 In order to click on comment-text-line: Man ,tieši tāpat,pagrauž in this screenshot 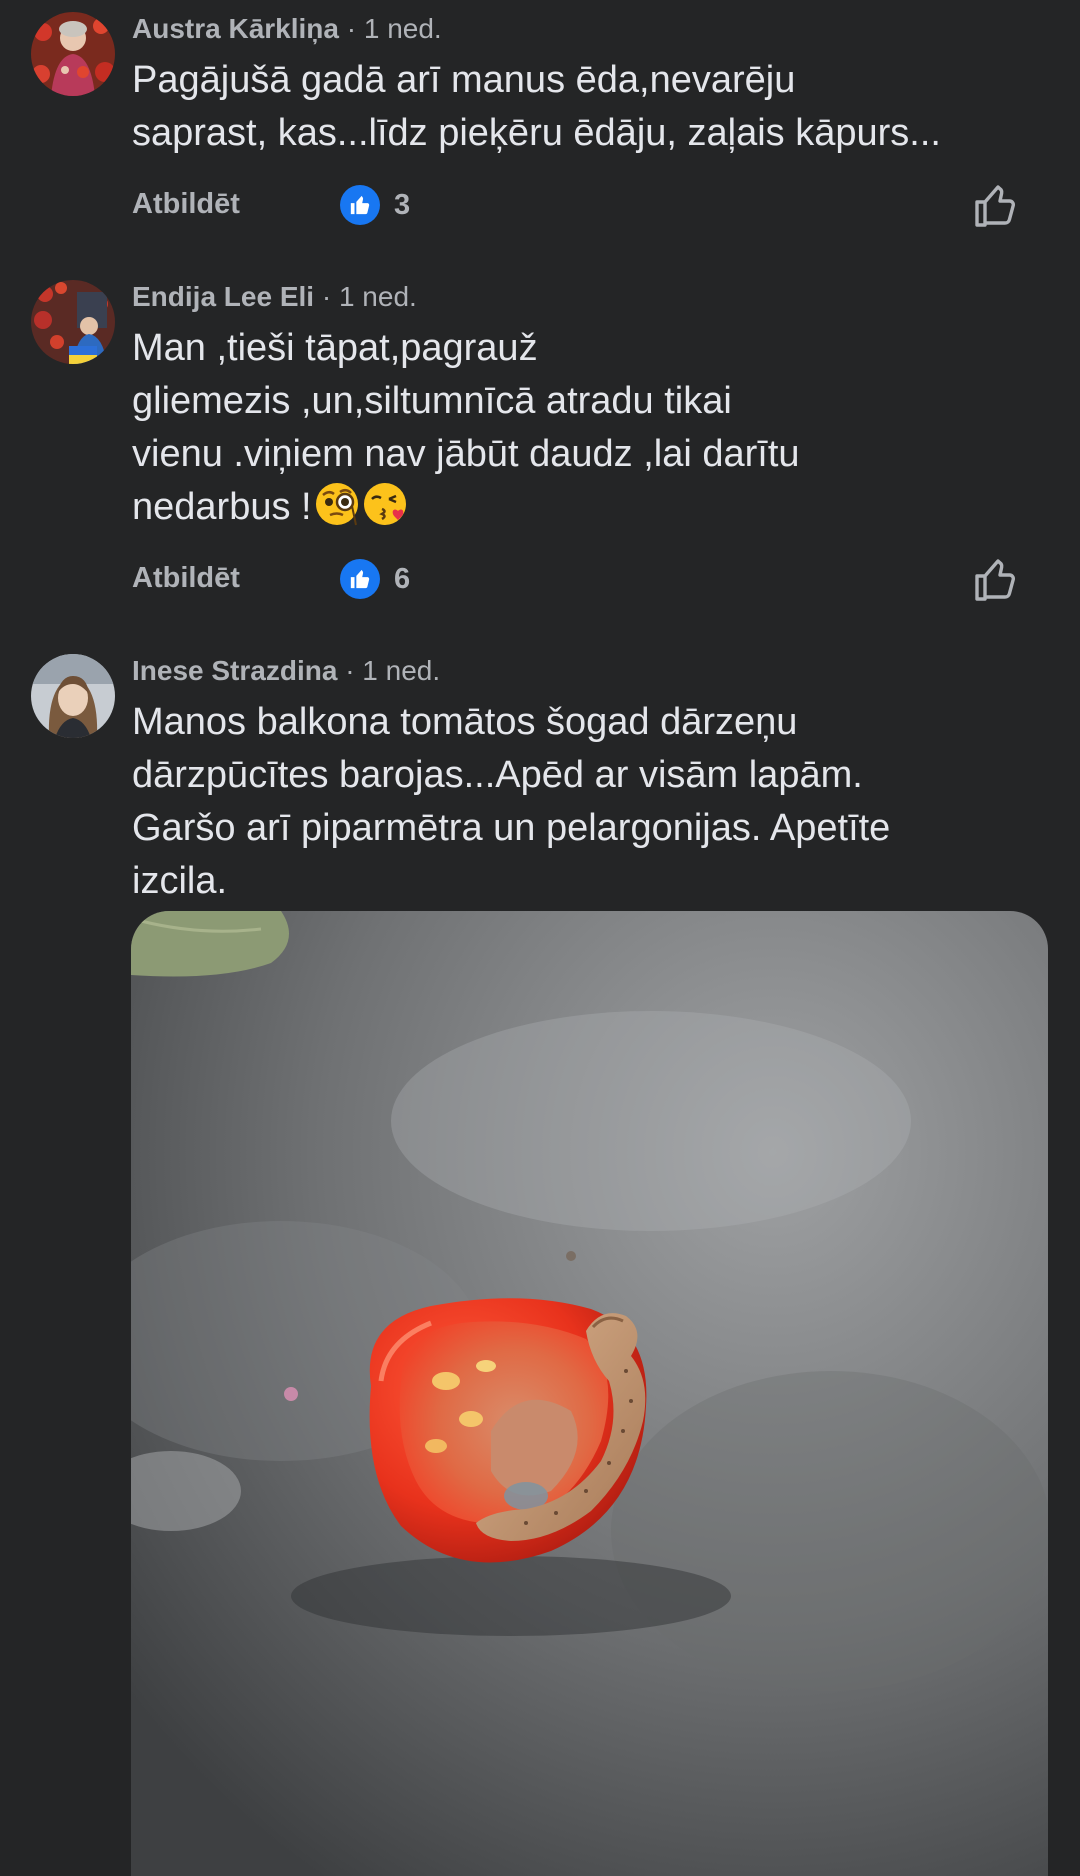, I will do `click(335, 348)`.